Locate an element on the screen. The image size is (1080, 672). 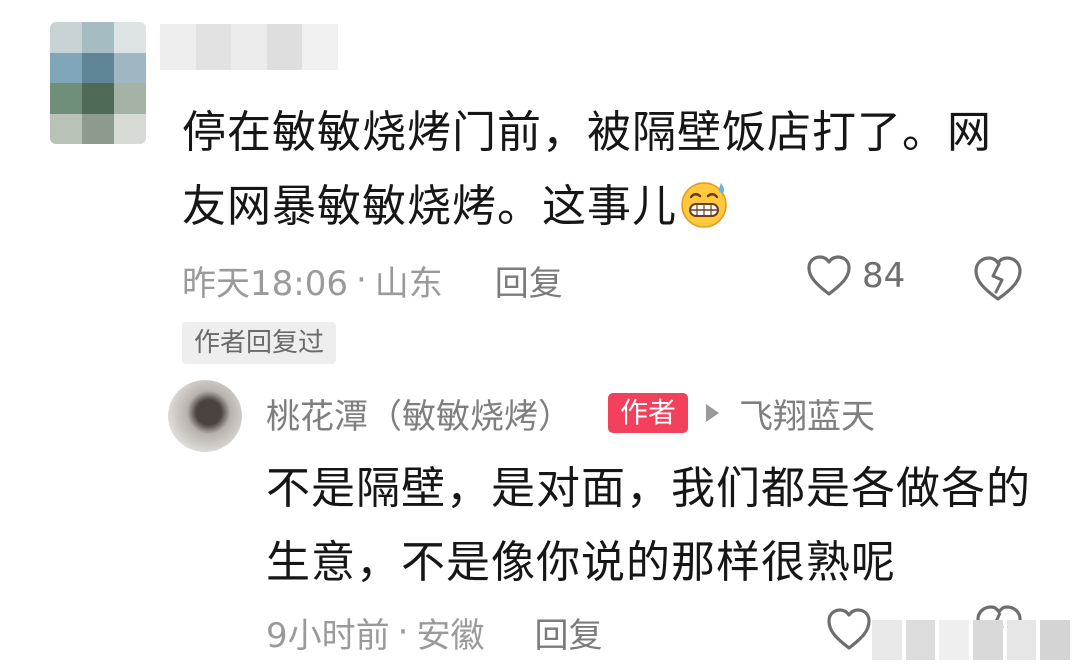
reply-meta: 9小时前 · 安徽 回复 is located at coordinates (434, 632).